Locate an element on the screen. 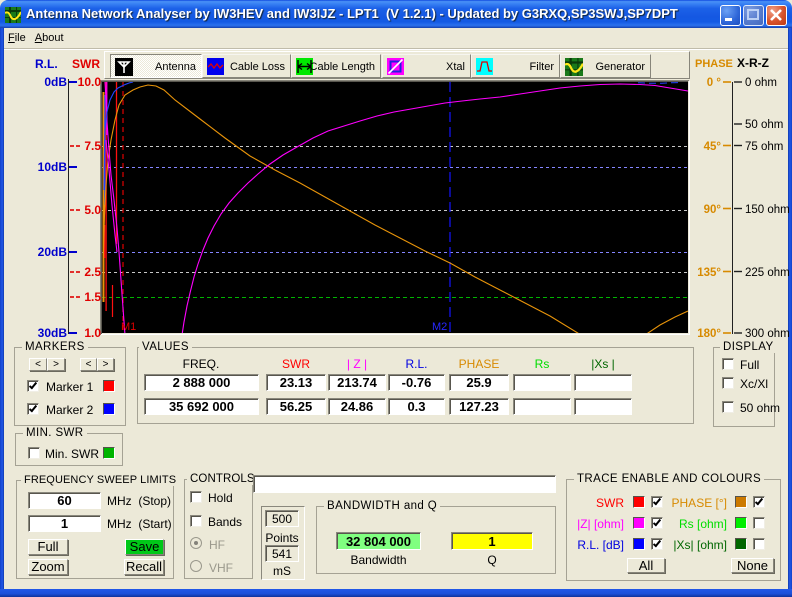 Image resolution: width=792 pixels, height=597 pixels. svg-text: 300 ohm is located at coordinates (767, 334).